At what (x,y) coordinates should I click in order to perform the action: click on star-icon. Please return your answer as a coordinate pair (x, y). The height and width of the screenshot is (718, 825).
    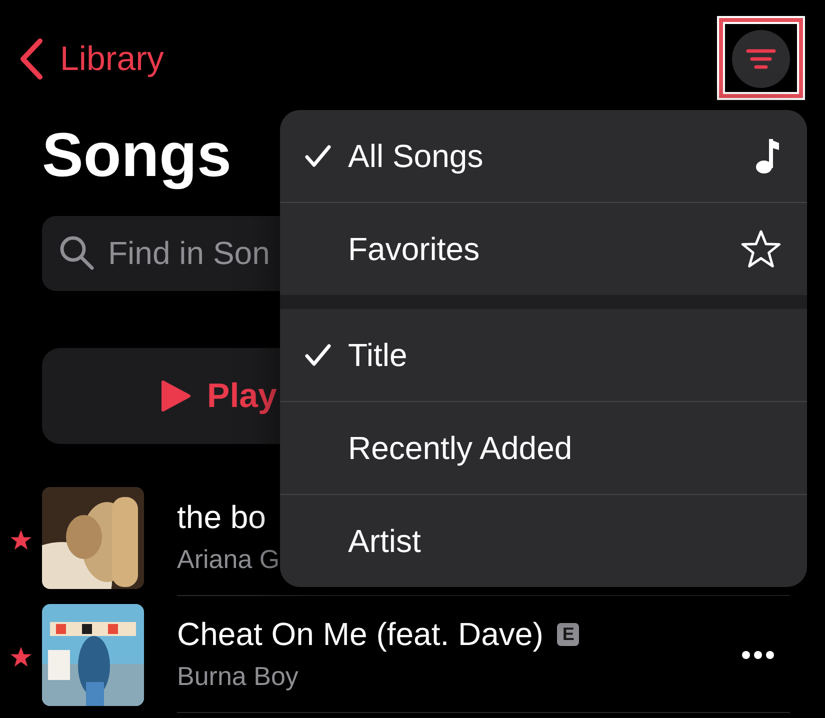
    Looking at the image, I should click on (761, 249).